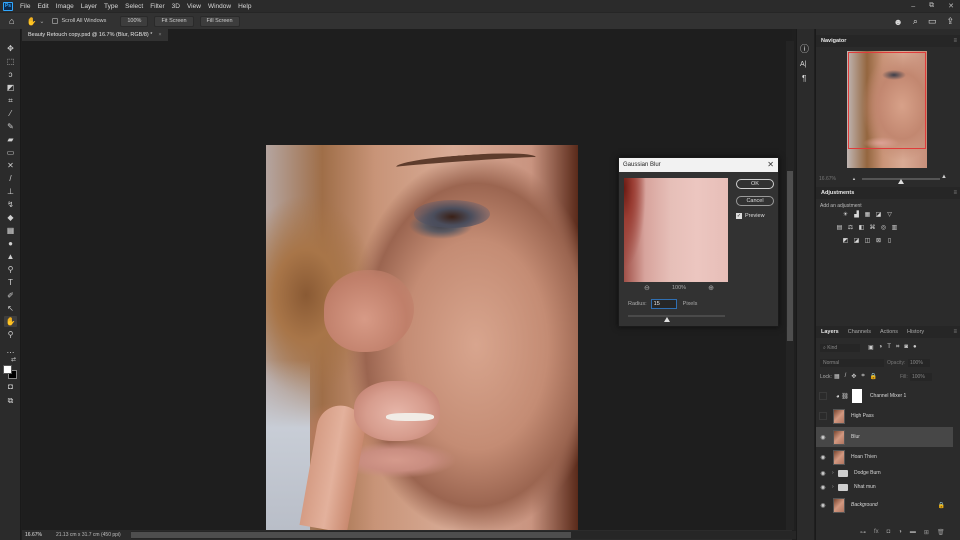 This screenshot has width=960, height=540. What do you see at coordinates (862, 376) in the screenshot?
I see `lock-3-icon: ⌗` at bounding box center [862, 376].